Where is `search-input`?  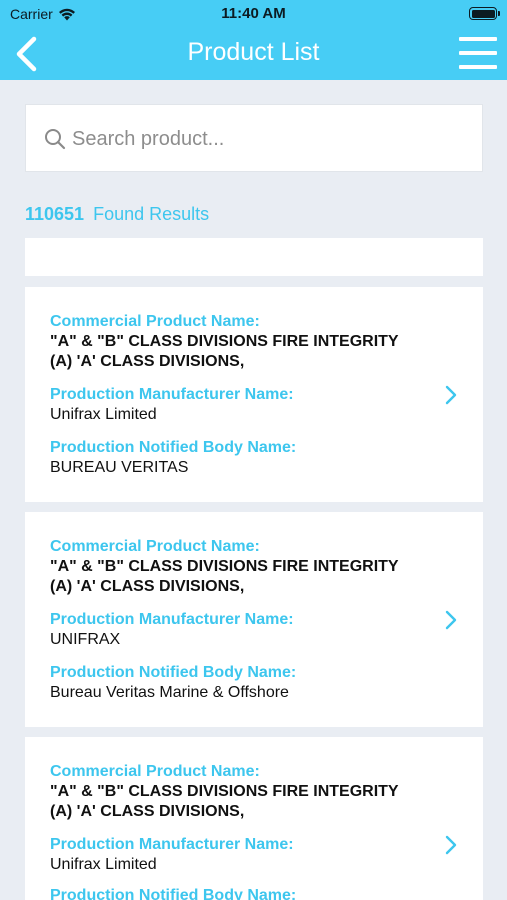
search-input is located at coordinates (267, 139).